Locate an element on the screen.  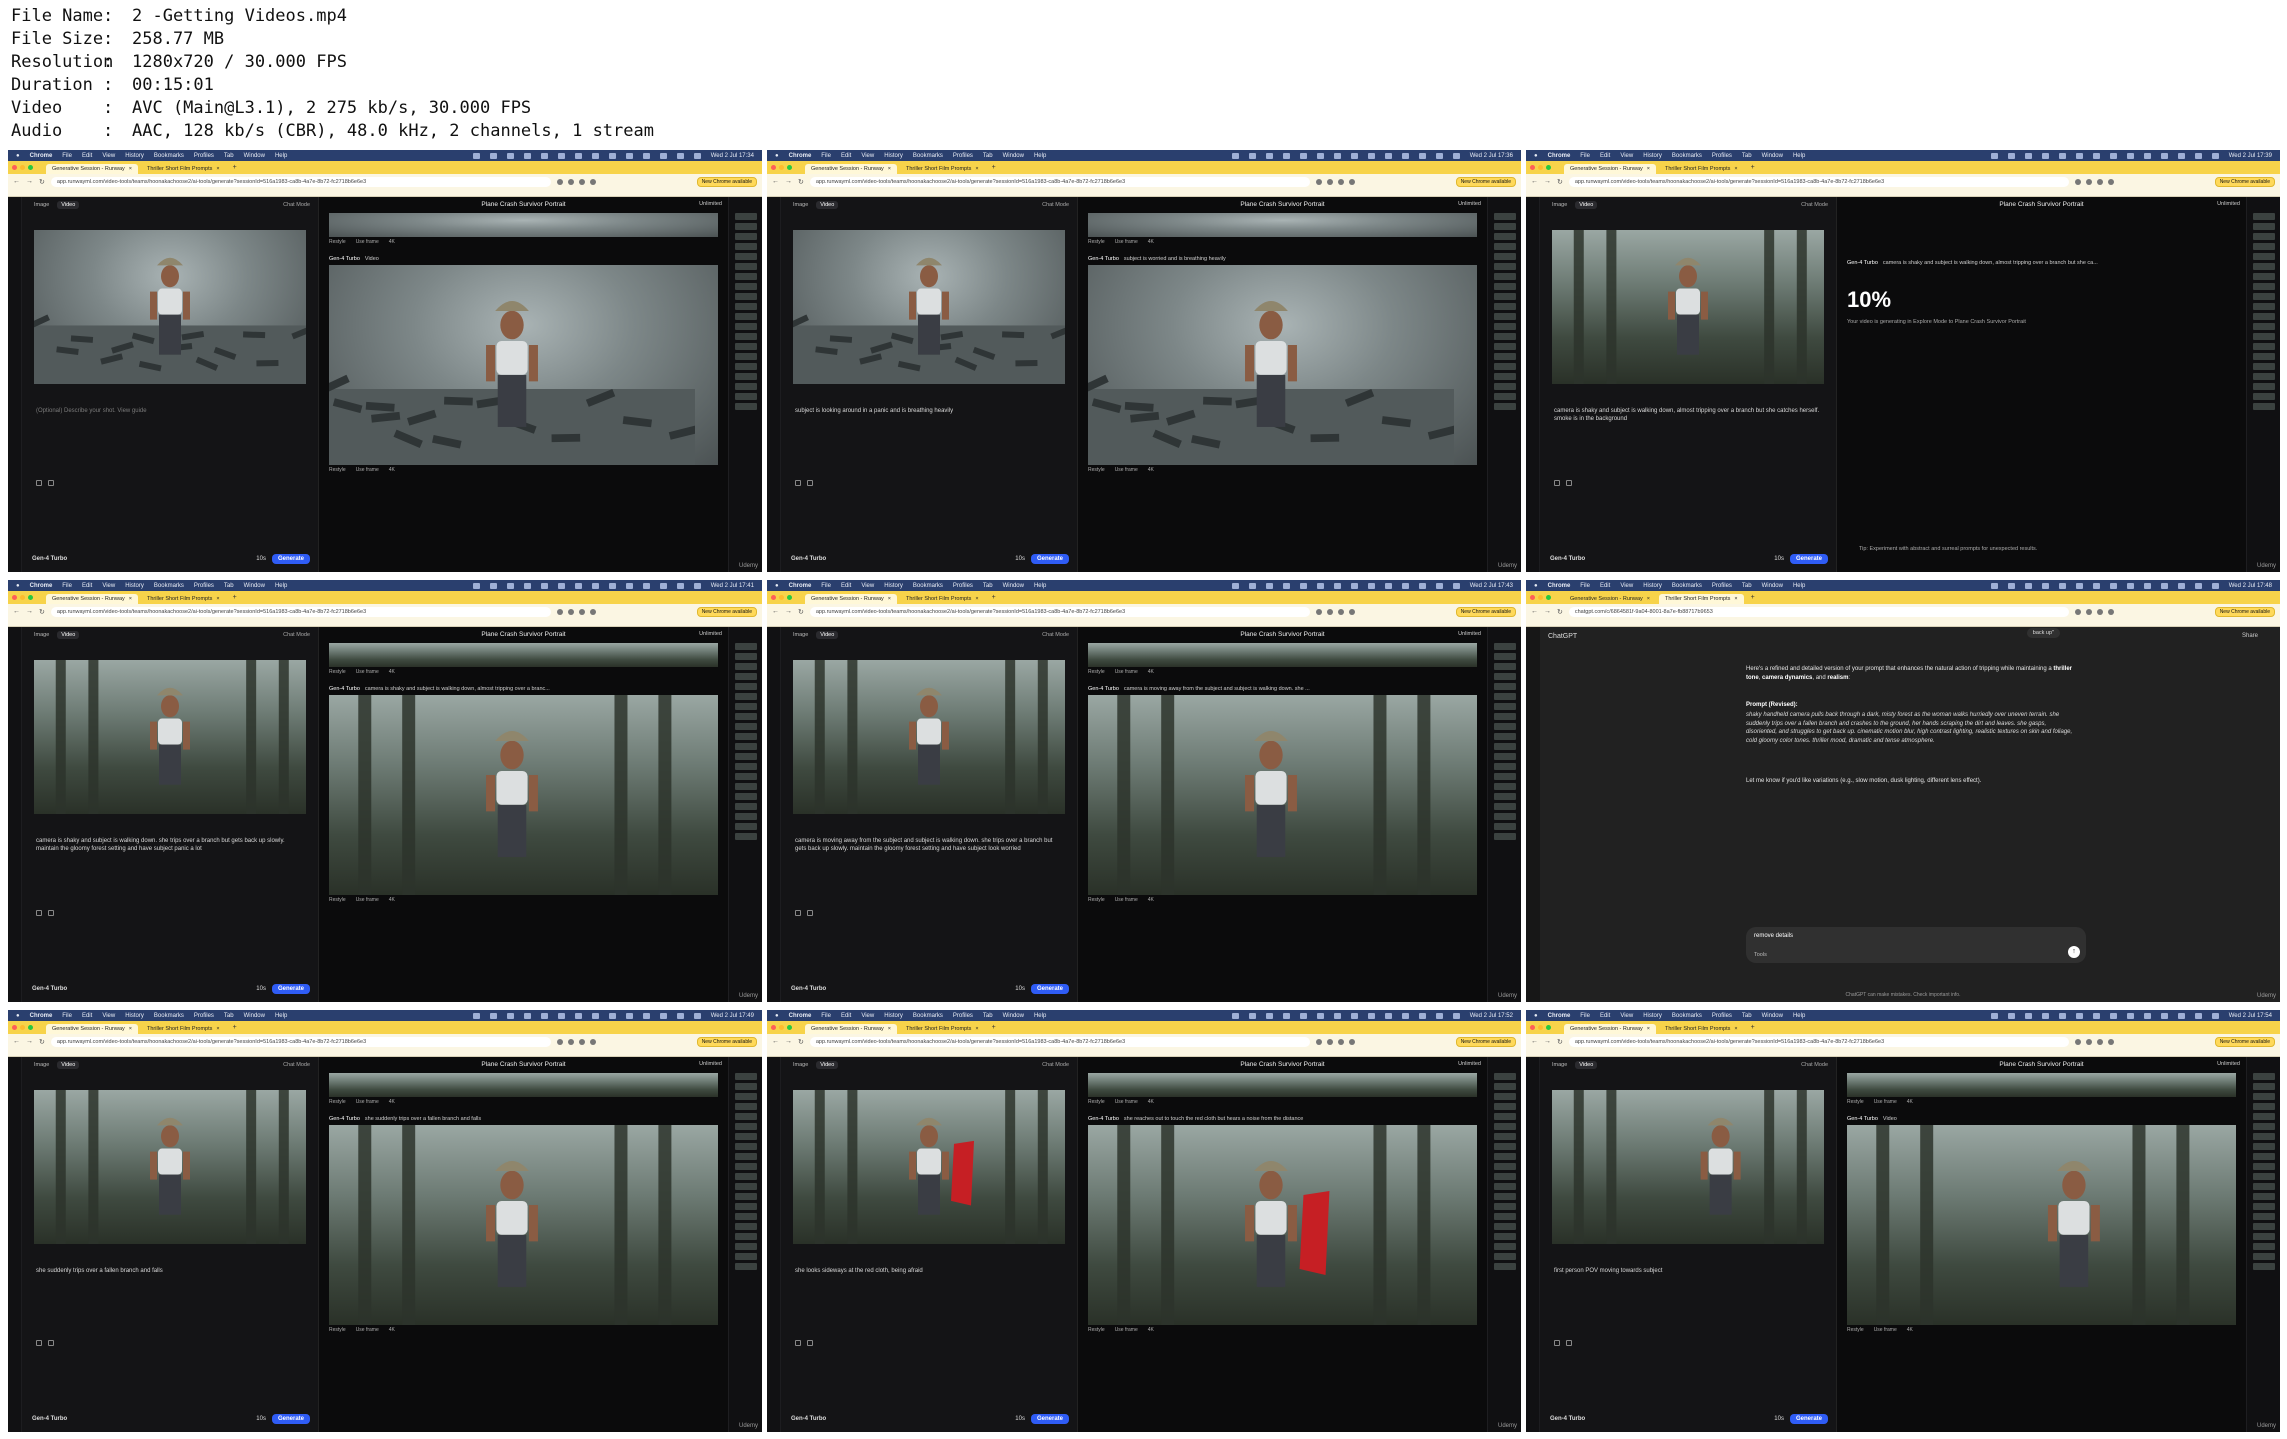
reload-icon: ↻ is located at coordinates (1560, 182).